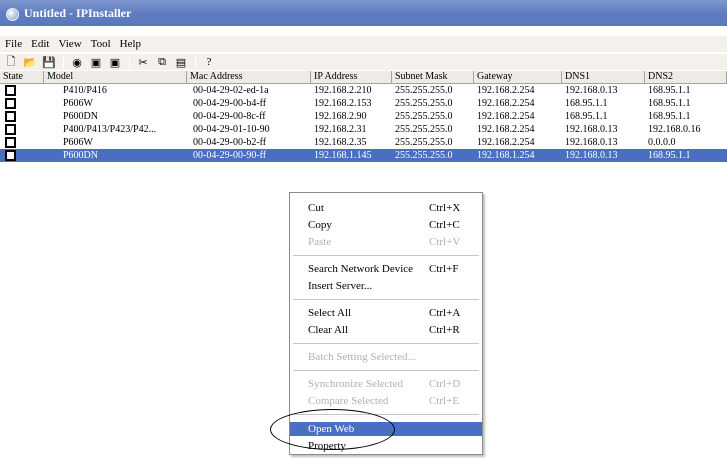 This screenshot has height=468, width=727. Describe the element at coordinates (603, 77) in the screenshot. I see `column-header-dns1: DNS1` at that location.